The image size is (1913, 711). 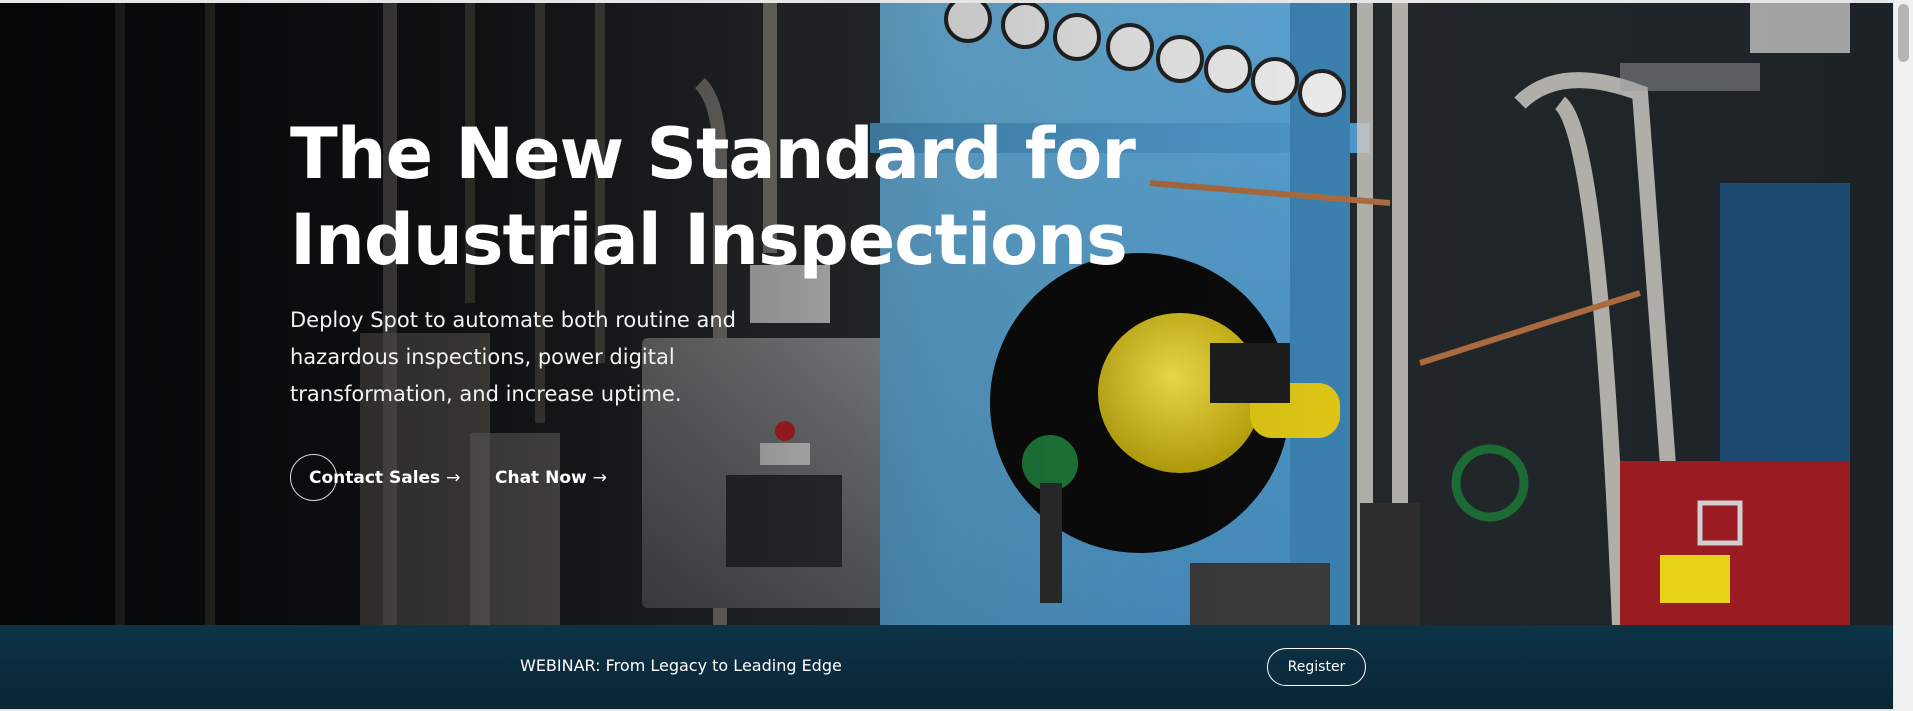 What do you see at coordinates (375, 478) in the screenshot?
I see `contact-sales-label: Contact Sales` at bounding box center [375, 478].